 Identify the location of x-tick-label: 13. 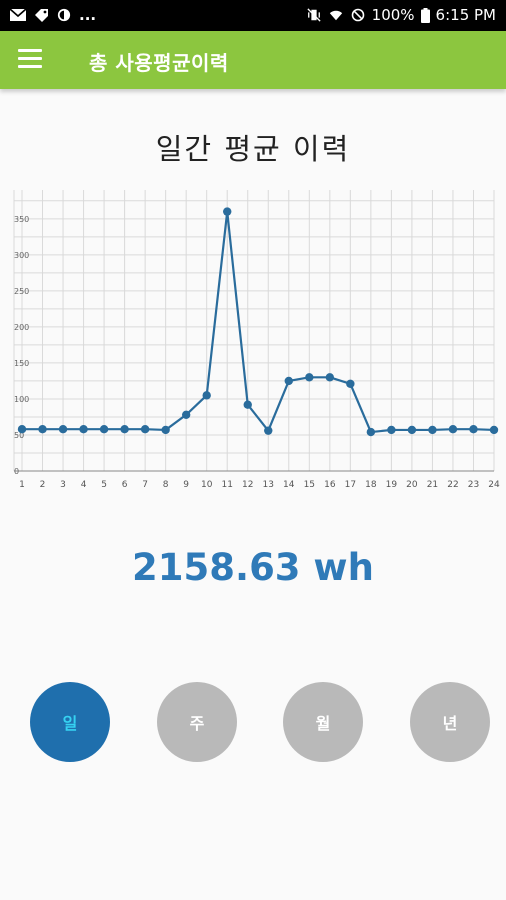
(268, 485).